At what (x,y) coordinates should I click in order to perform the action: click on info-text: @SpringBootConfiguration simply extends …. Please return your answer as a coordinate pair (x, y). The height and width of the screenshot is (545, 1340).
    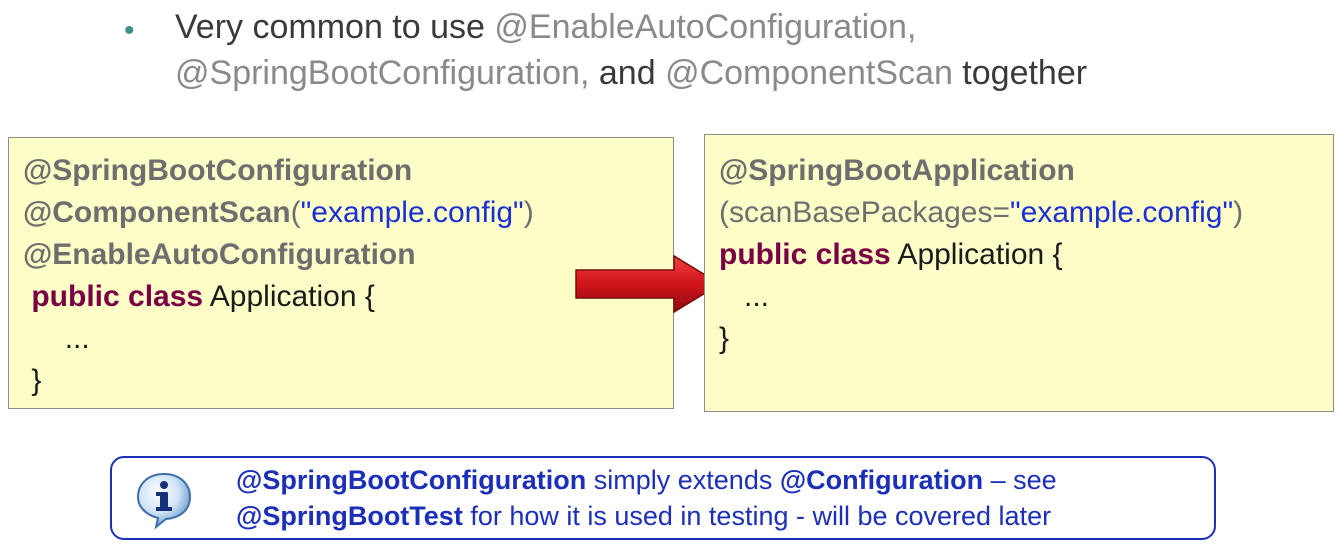
    Looking at the image, I should click on (646, 498).